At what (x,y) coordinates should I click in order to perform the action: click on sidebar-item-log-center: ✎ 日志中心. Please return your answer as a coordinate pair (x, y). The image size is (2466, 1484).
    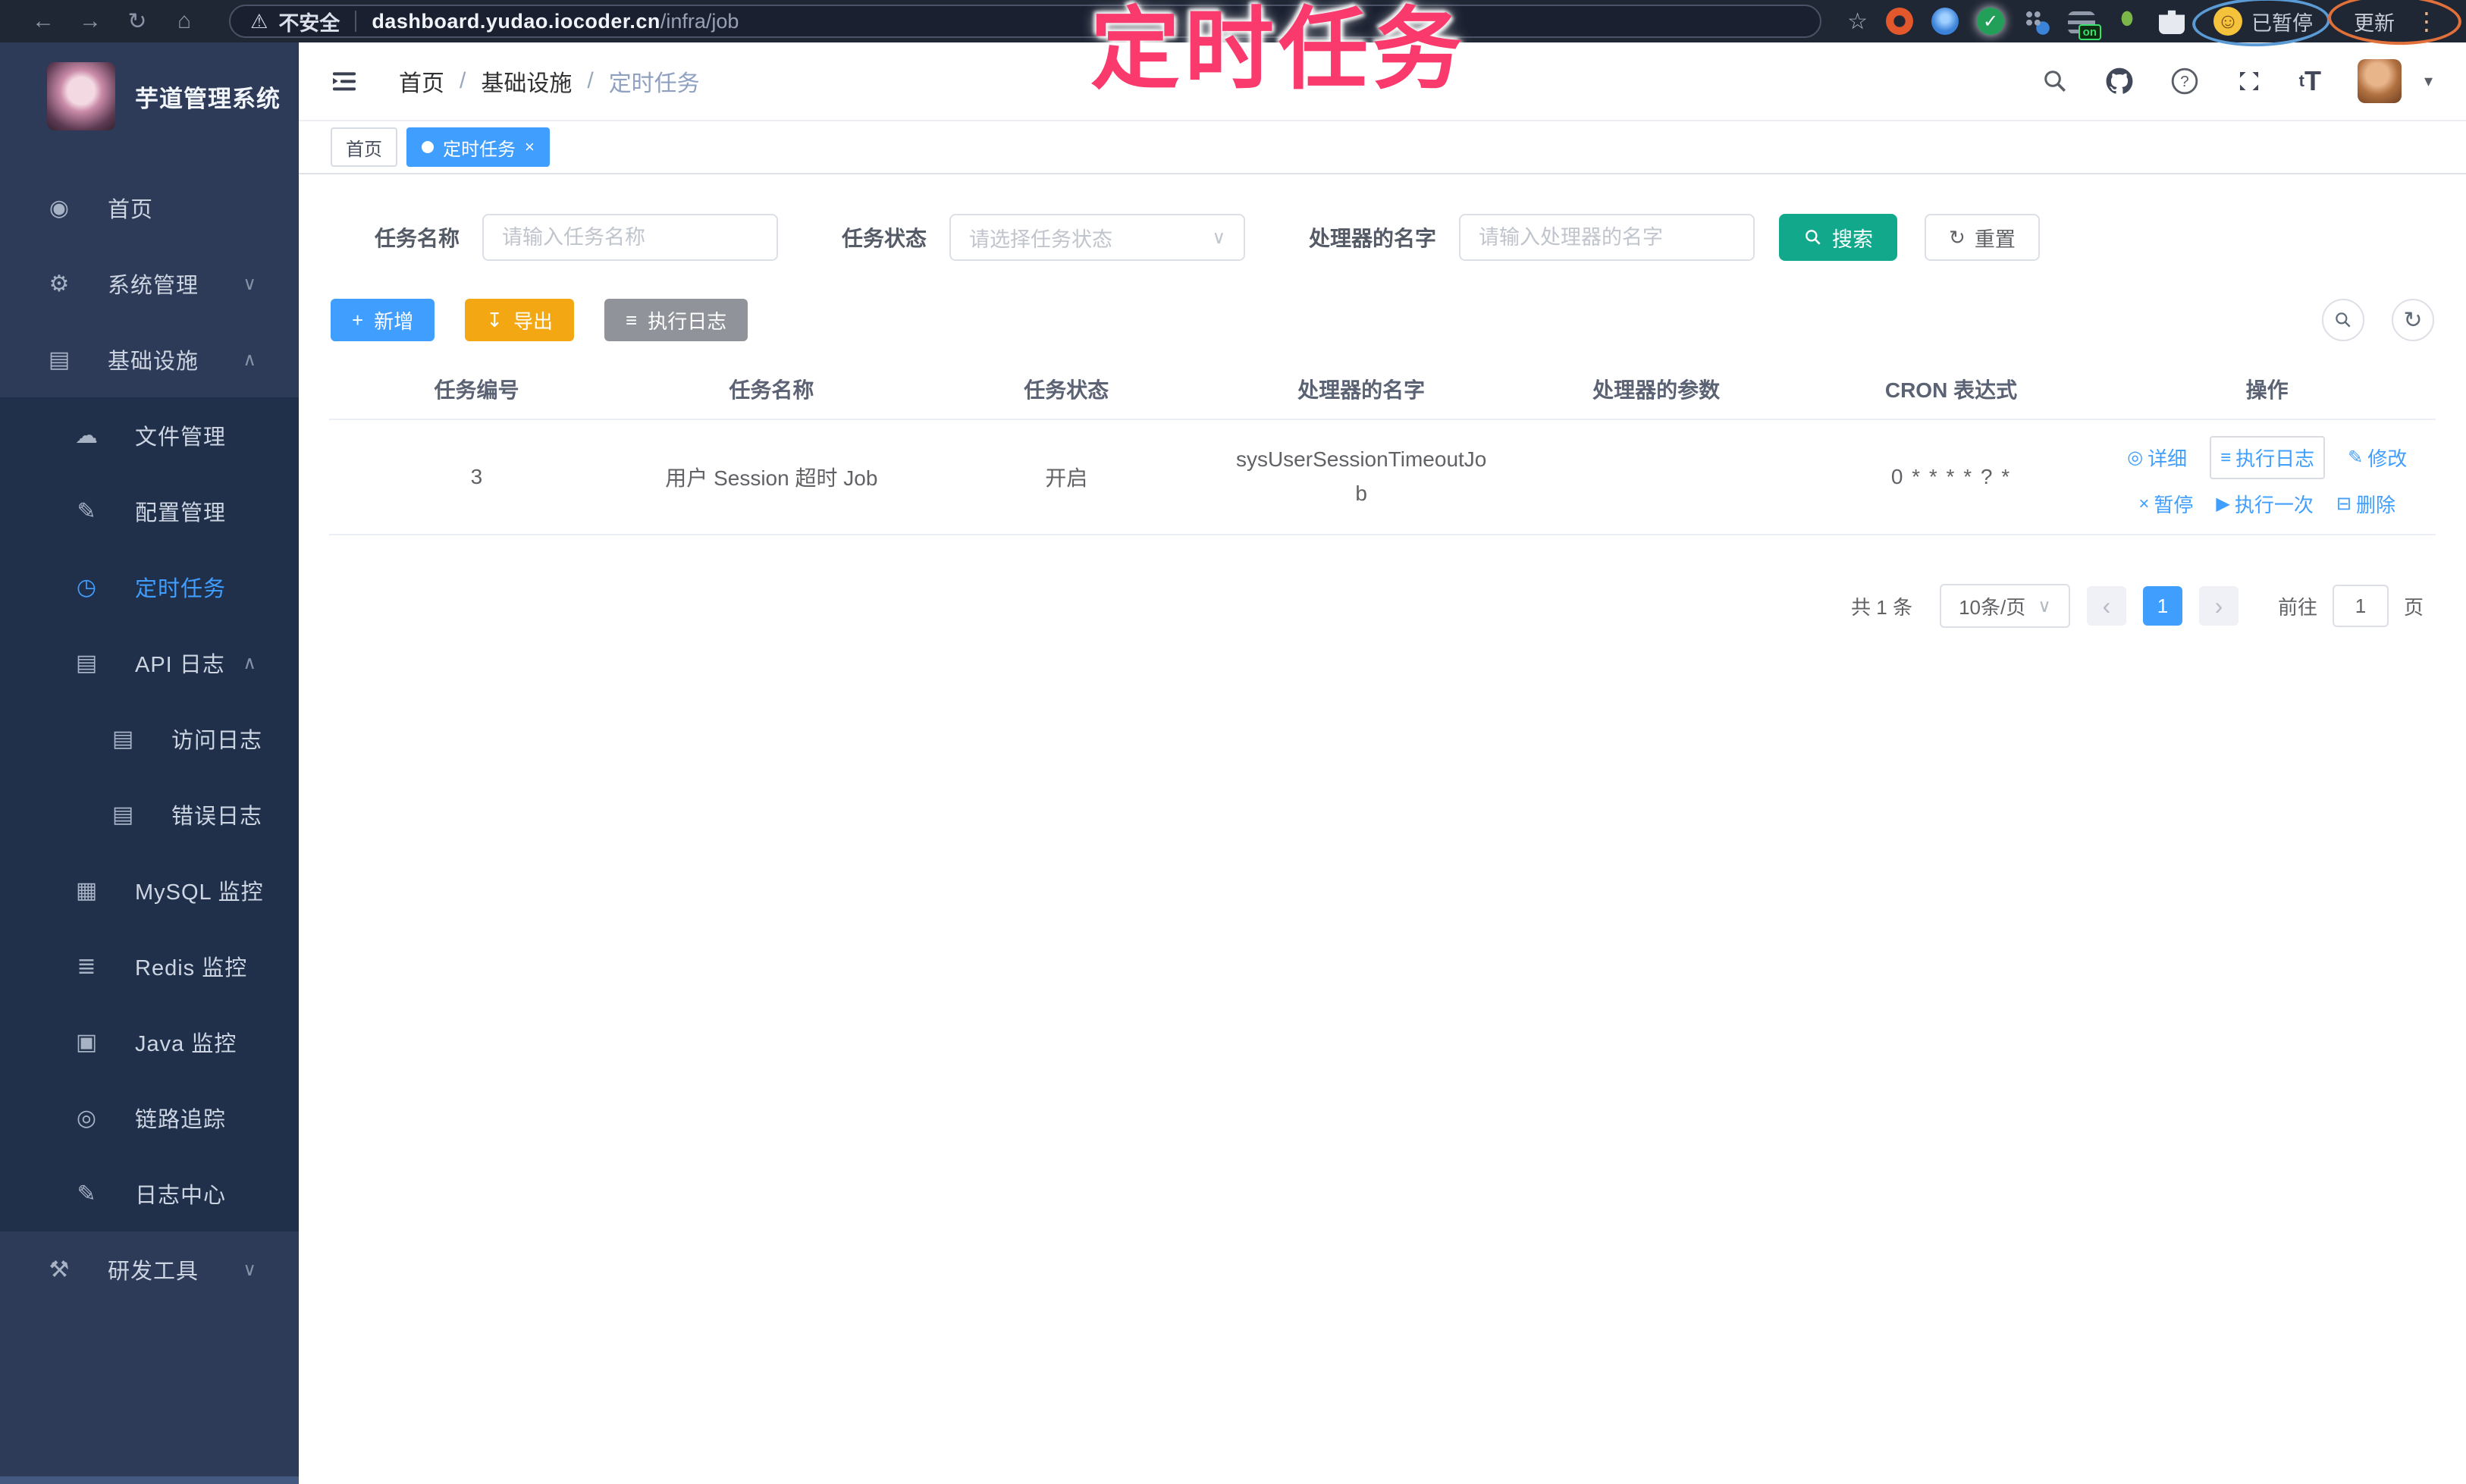
    Looking at the image, I should click on (149, 1193).